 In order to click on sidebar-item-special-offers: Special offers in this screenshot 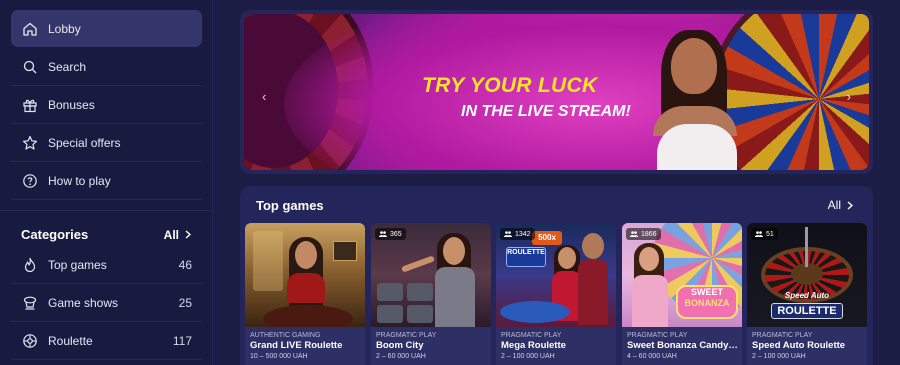, I will do `click(106, 142)`.